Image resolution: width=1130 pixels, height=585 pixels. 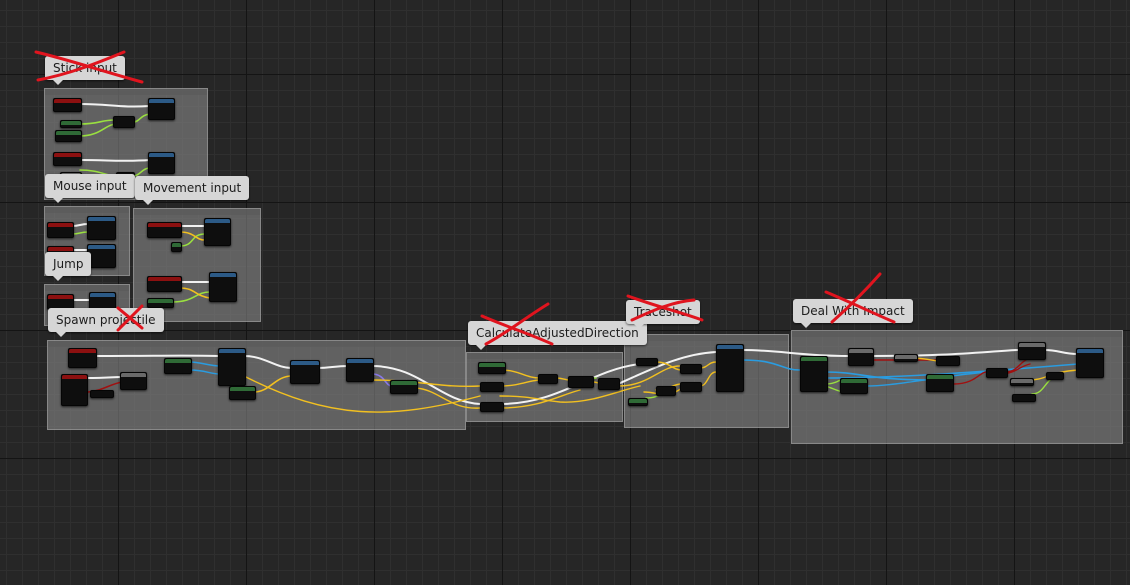 I want to click on comment-label-deal-with-impact: Deal With Impact, so click(x=853, y=313).